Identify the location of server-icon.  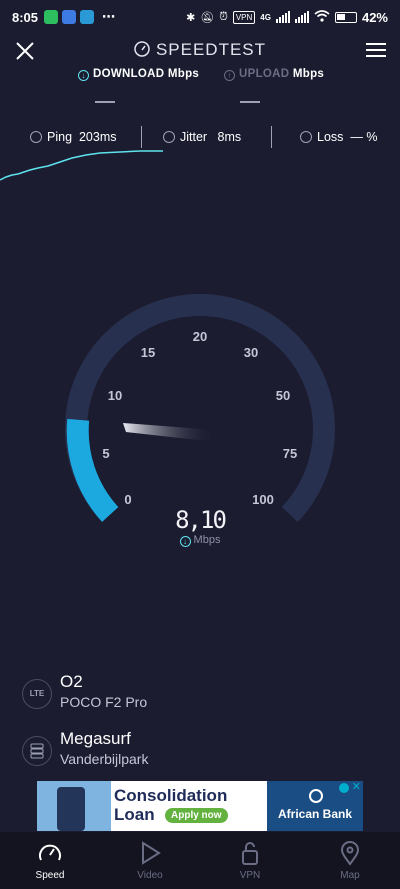
(37, 751).